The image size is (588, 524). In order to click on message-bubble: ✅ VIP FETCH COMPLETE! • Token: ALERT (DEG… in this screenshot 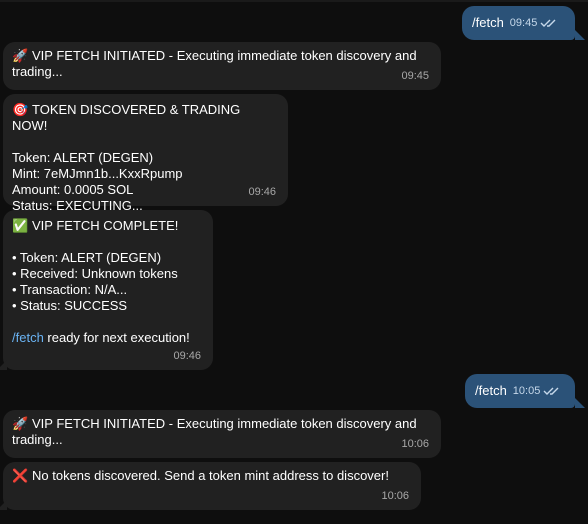, I will do `click(108, 290)`.